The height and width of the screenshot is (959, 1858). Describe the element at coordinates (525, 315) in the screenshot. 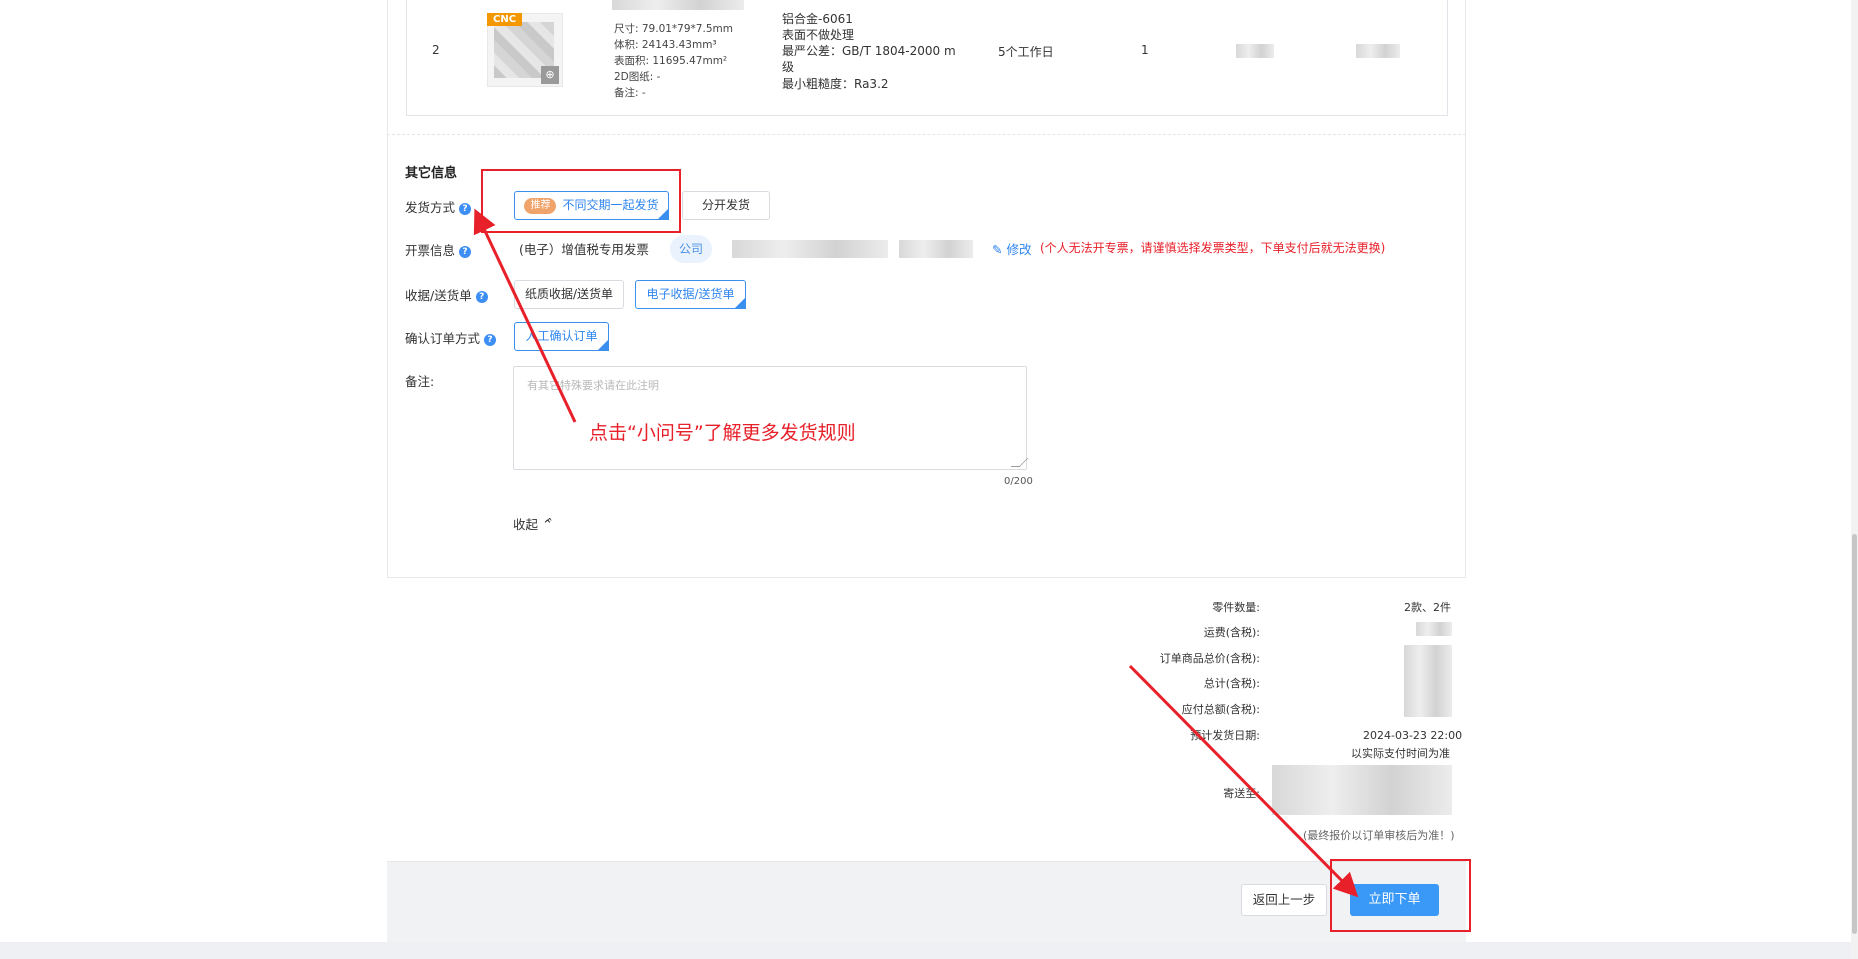

I see `arrow-to-help-icon` at that location.